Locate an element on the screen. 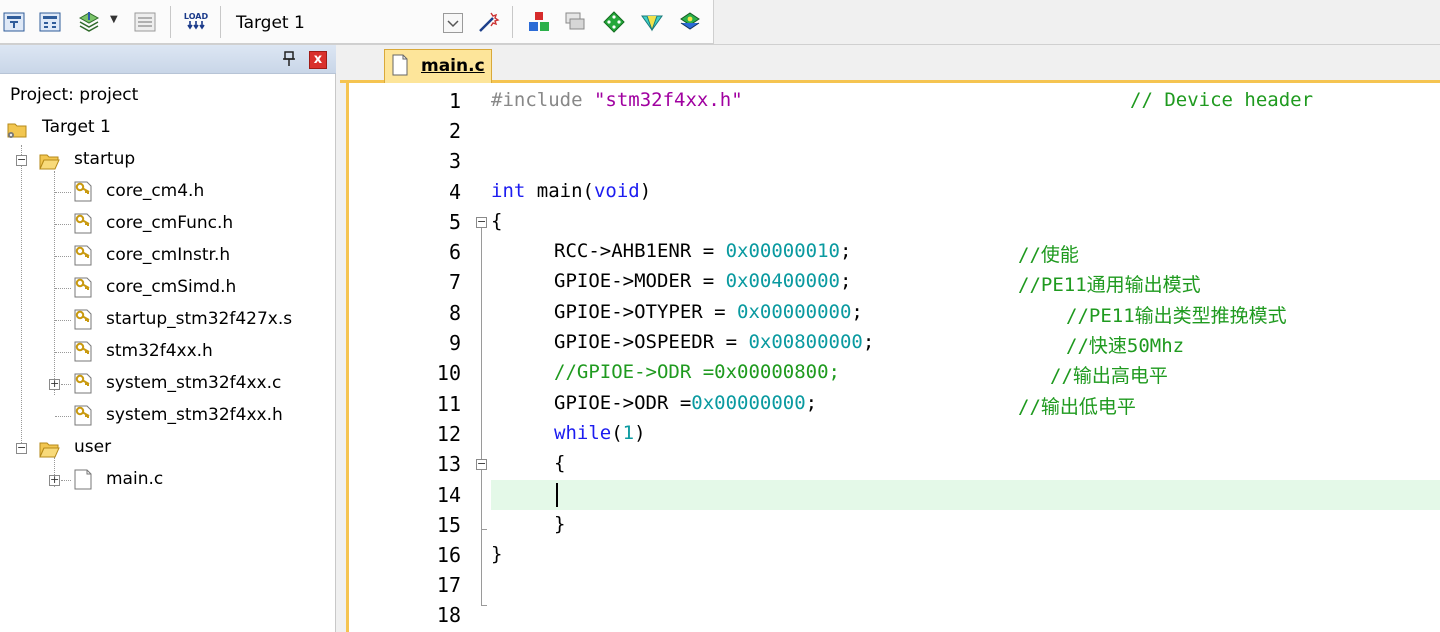 The height and width of the screenshot is (632, 1440). main-toolbar: ▼ LOAD Target 1 is located at coordinates (720, 22).